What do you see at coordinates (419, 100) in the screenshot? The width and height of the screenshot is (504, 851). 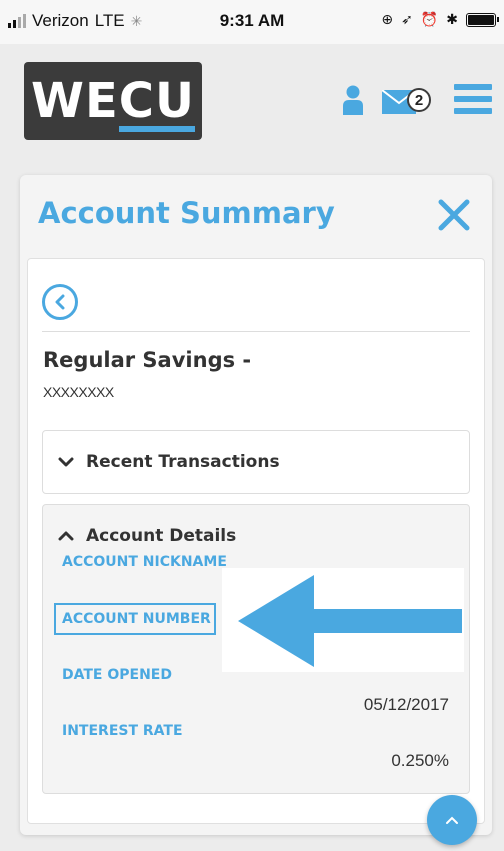 I see `mail-badge: 2` at bounding box center [419, 100].